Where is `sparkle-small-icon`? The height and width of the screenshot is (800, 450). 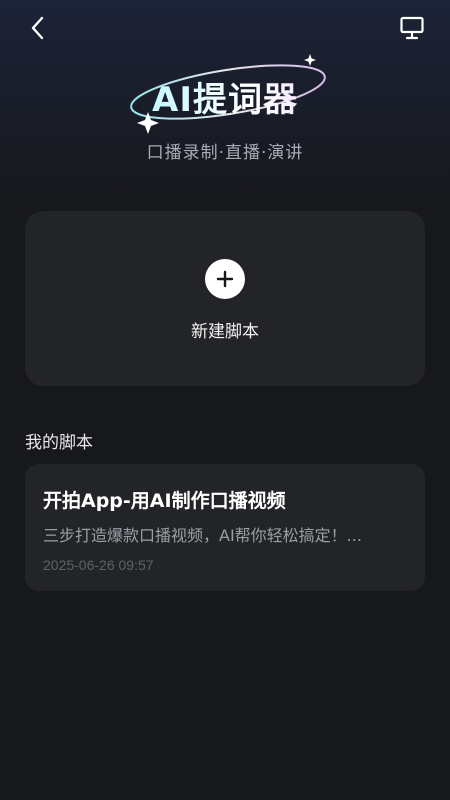
sparkle-small-icon is located at coordinates (310, 60).